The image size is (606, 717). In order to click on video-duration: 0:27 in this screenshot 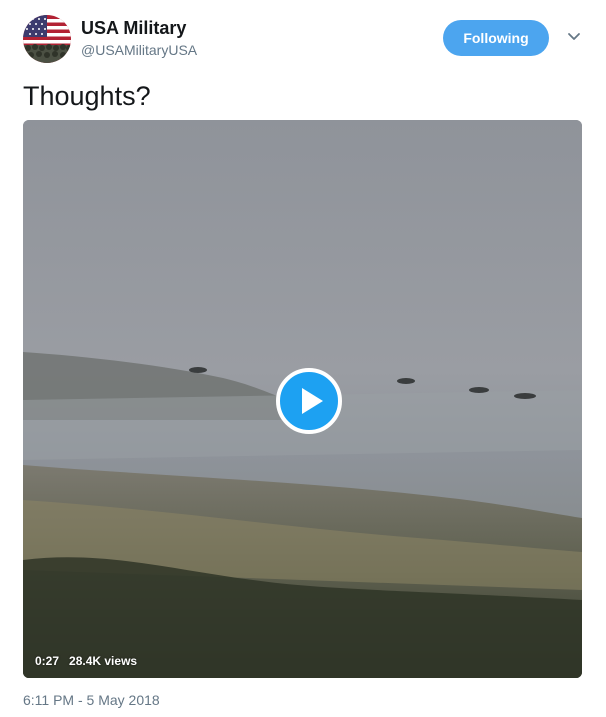, I will do `click(47, 661)`.